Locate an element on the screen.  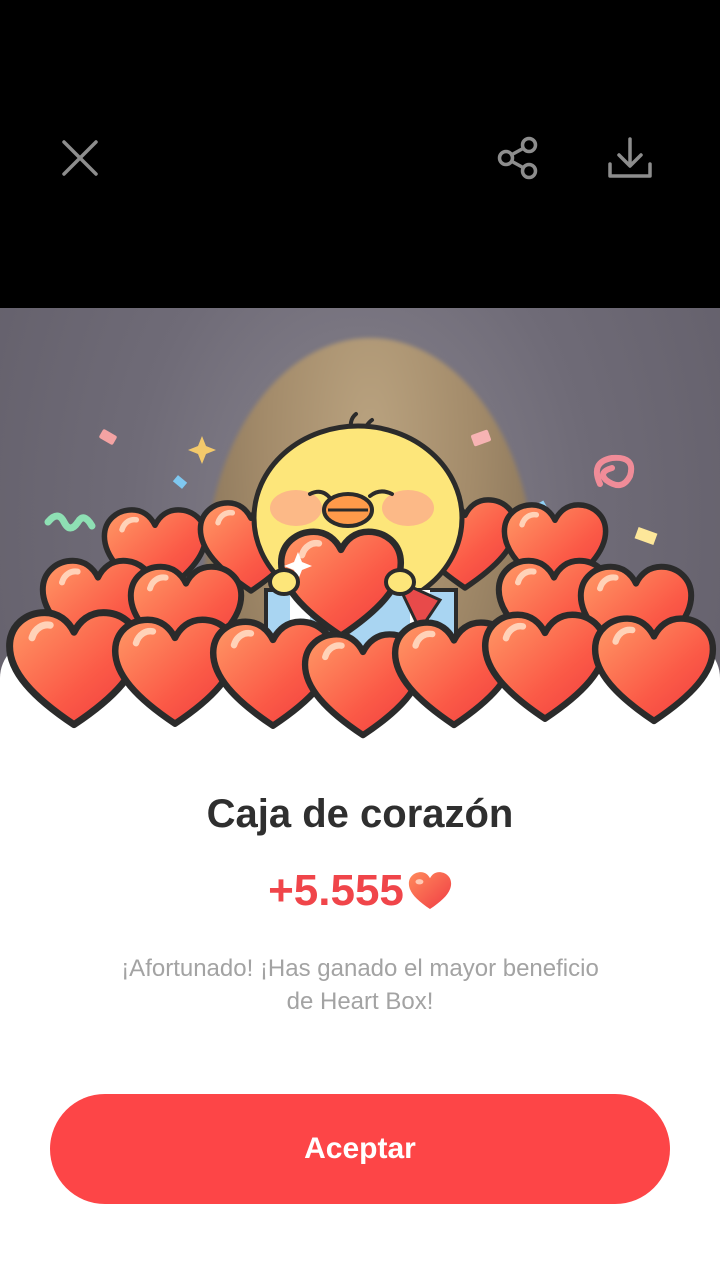
close-icon is located at coordinates (80, 158).